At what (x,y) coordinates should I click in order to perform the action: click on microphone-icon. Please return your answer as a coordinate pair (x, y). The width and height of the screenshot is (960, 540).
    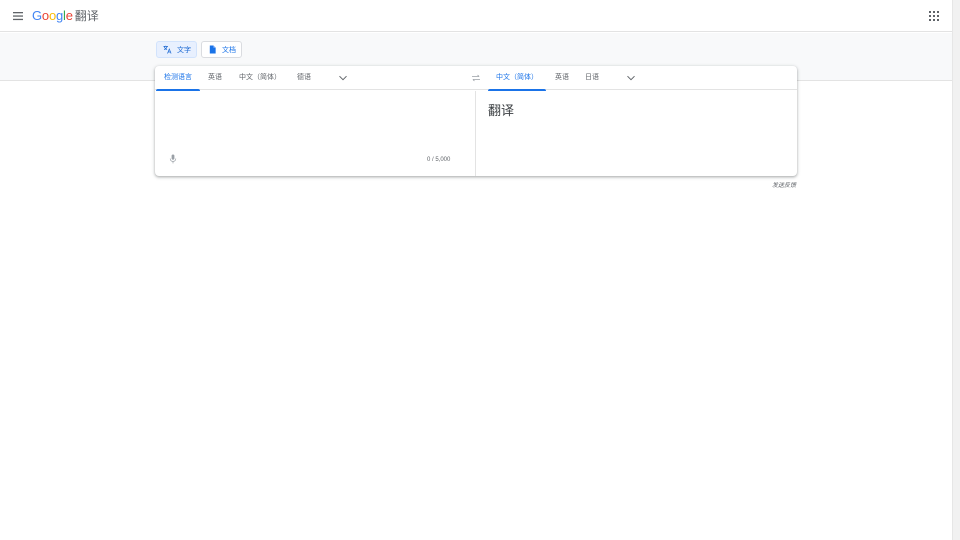
    Looking at the image, I should click on (173, 159).